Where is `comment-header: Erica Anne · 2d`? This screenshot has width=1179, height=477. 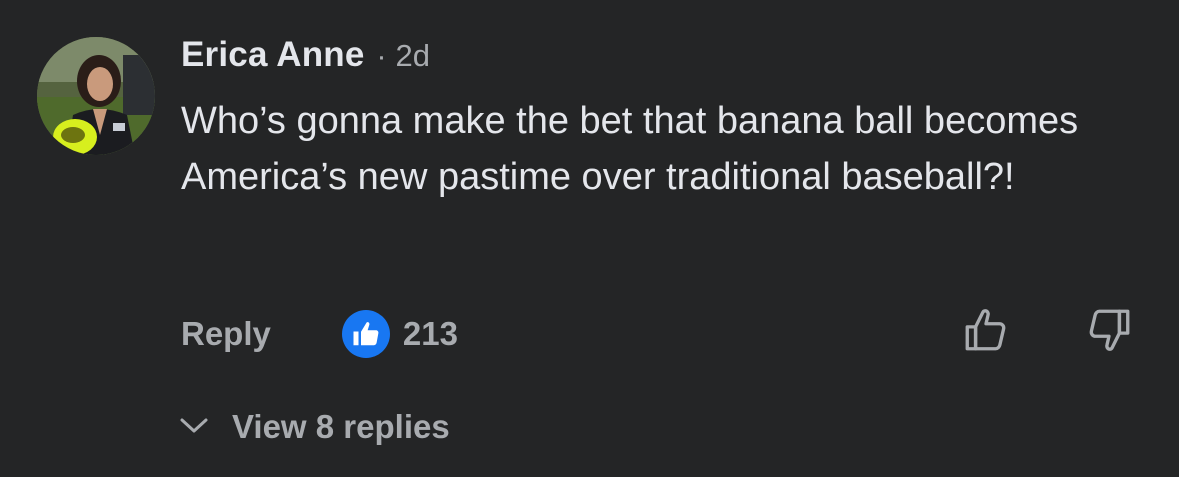 comment-header: Erica Anne · 2d is located at coordinates (305, 59).